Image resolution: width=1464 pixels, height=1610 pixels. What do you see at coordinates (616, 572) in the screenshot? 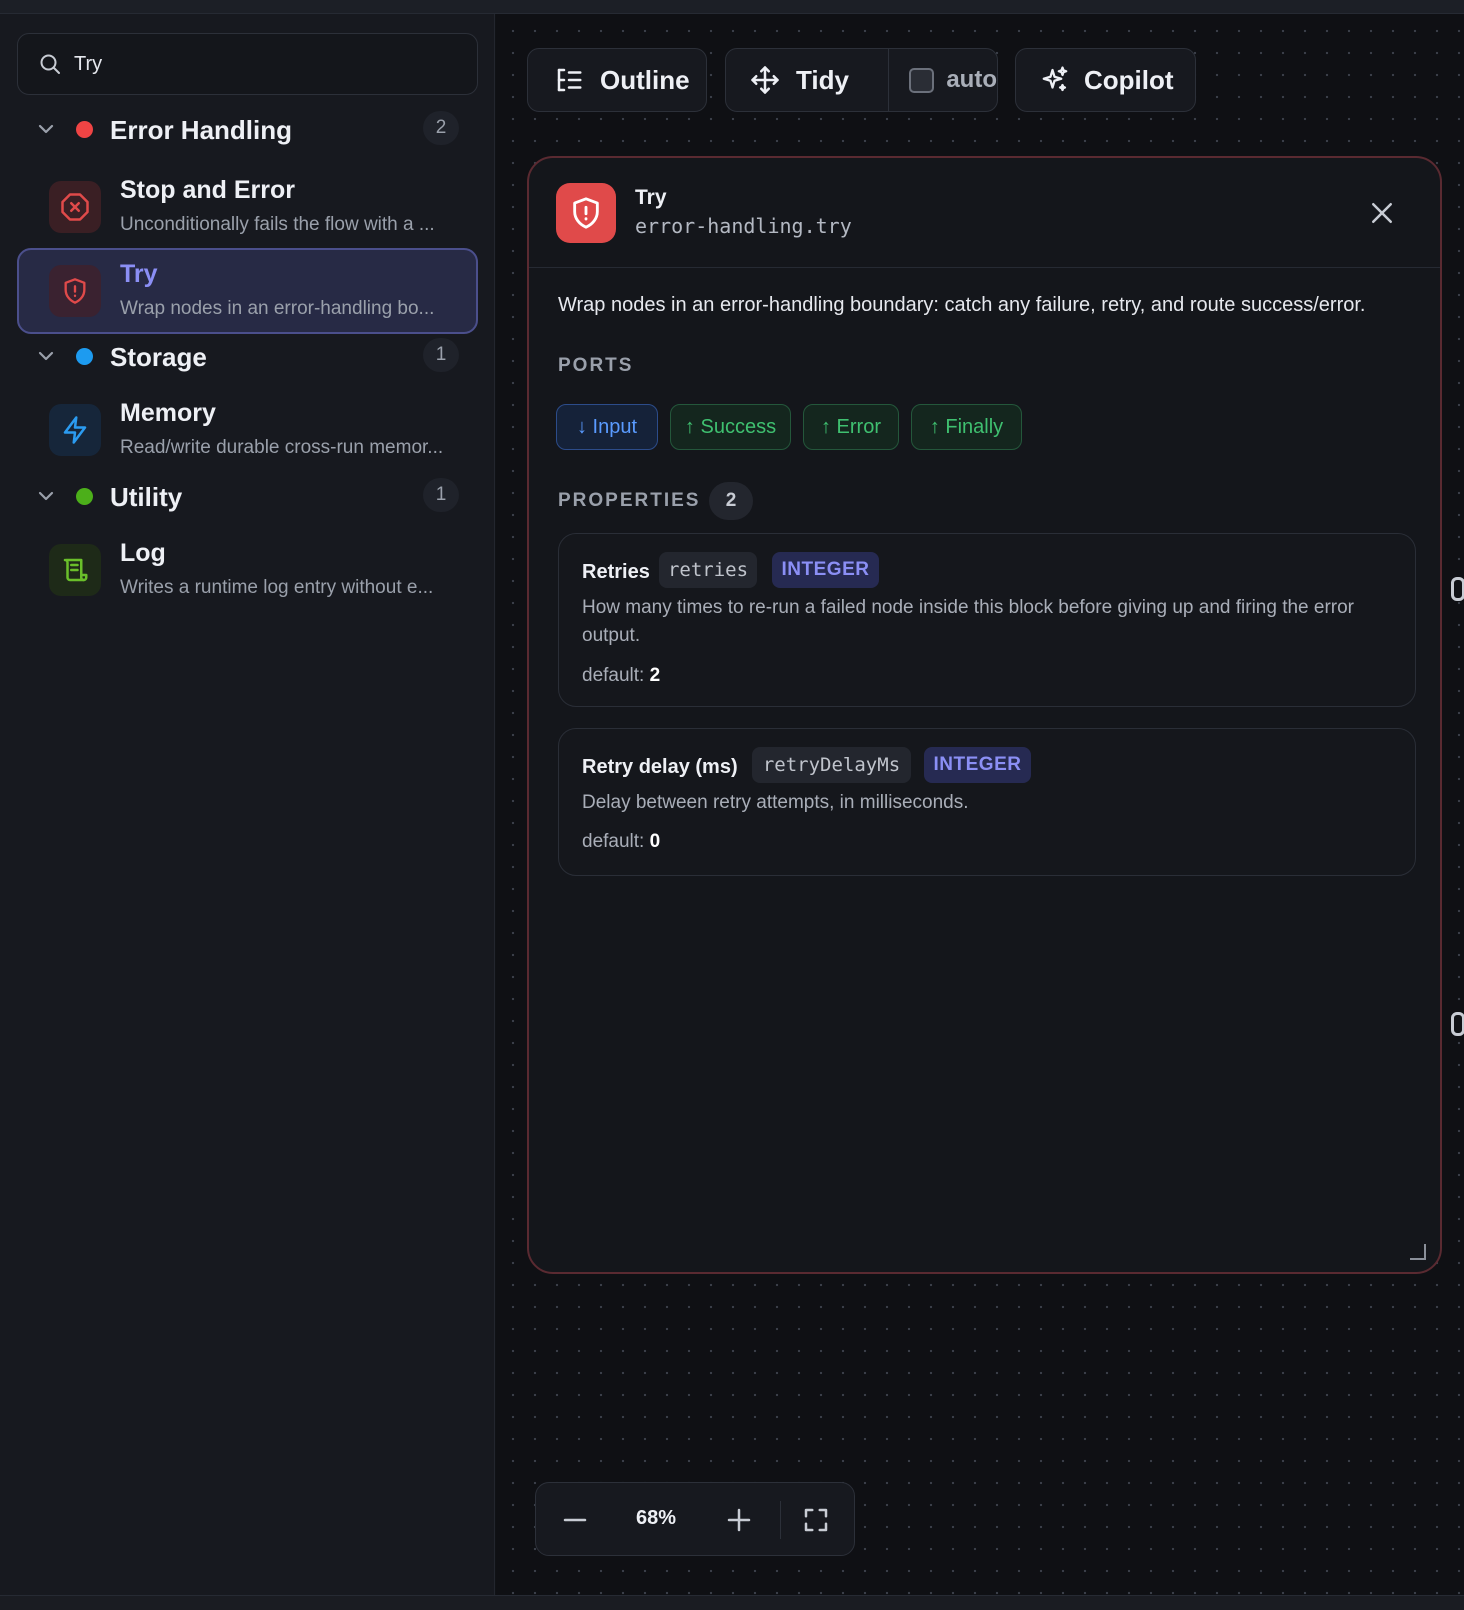
I see `property-label: Retries` at bounding box center [616, 572].